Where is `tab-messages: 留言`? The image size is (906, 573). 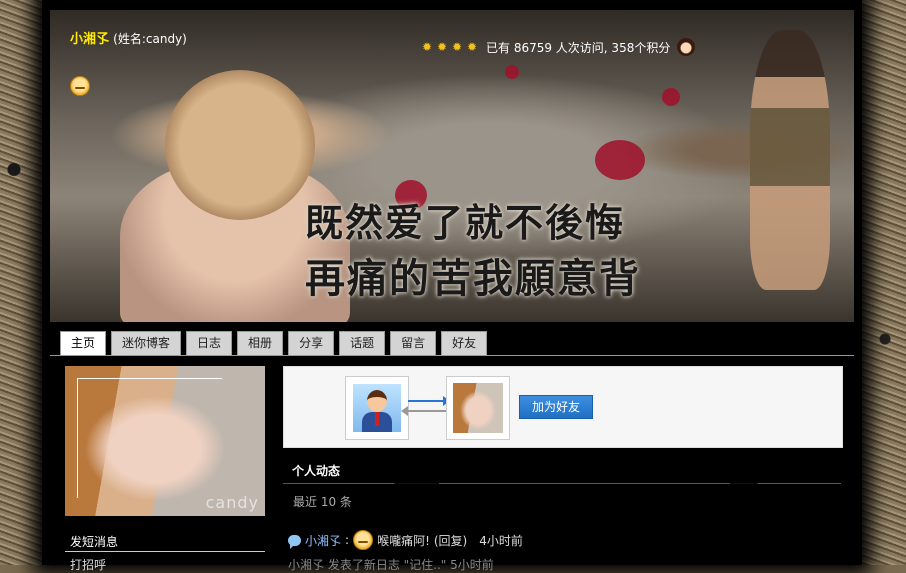 tab-messages: 留言 is located at coordinates (413, 343).